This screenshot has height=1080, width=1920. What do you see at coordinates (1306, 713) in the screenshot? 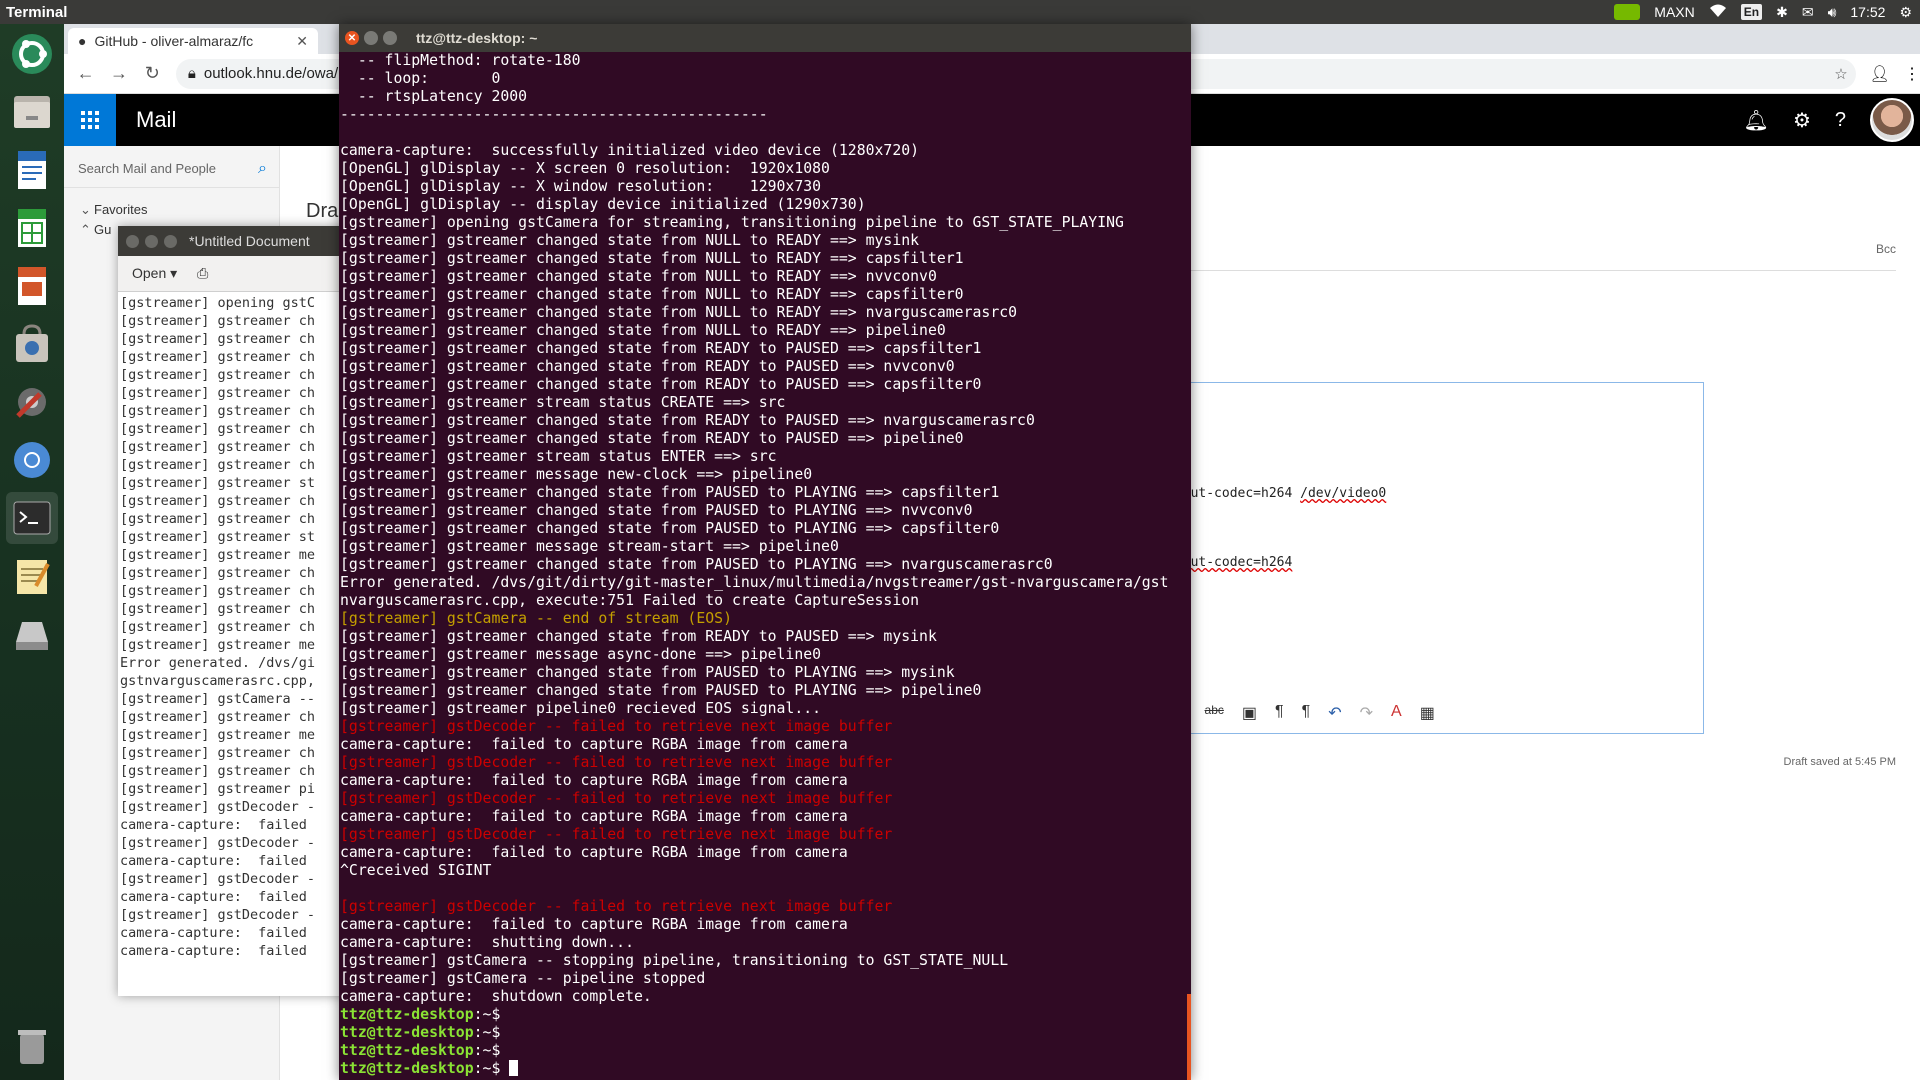
I see `rtl-icon: ¶` at bounding box center [1306, 713].